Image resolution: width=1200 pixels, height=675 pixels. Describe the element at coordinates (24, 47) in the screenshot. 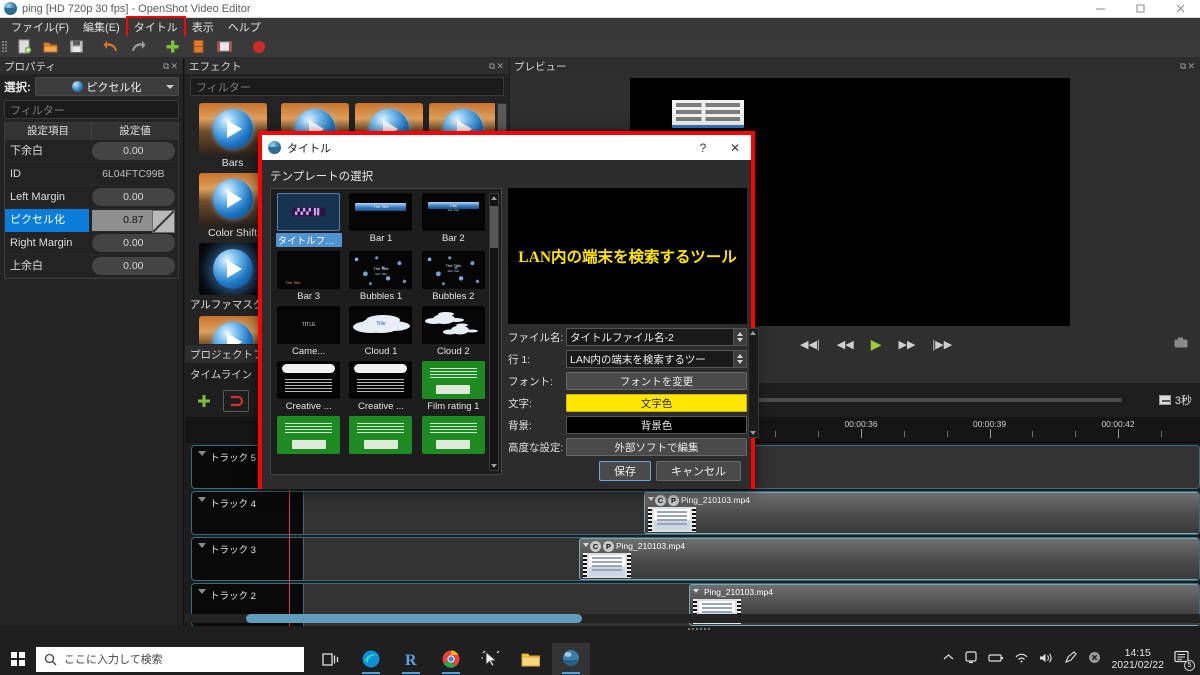

I see `new-project-icon` at that location.